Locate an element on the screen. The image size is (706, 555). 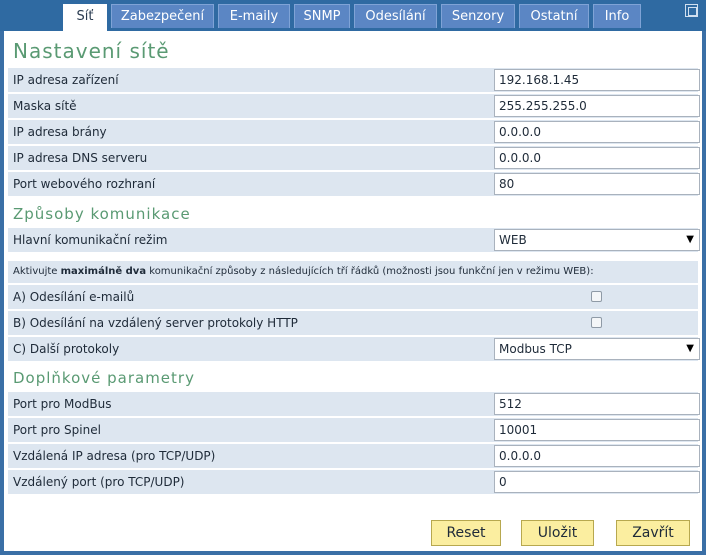
row-subnet-mask: Maska sítě is located at coordinates (354, 106).